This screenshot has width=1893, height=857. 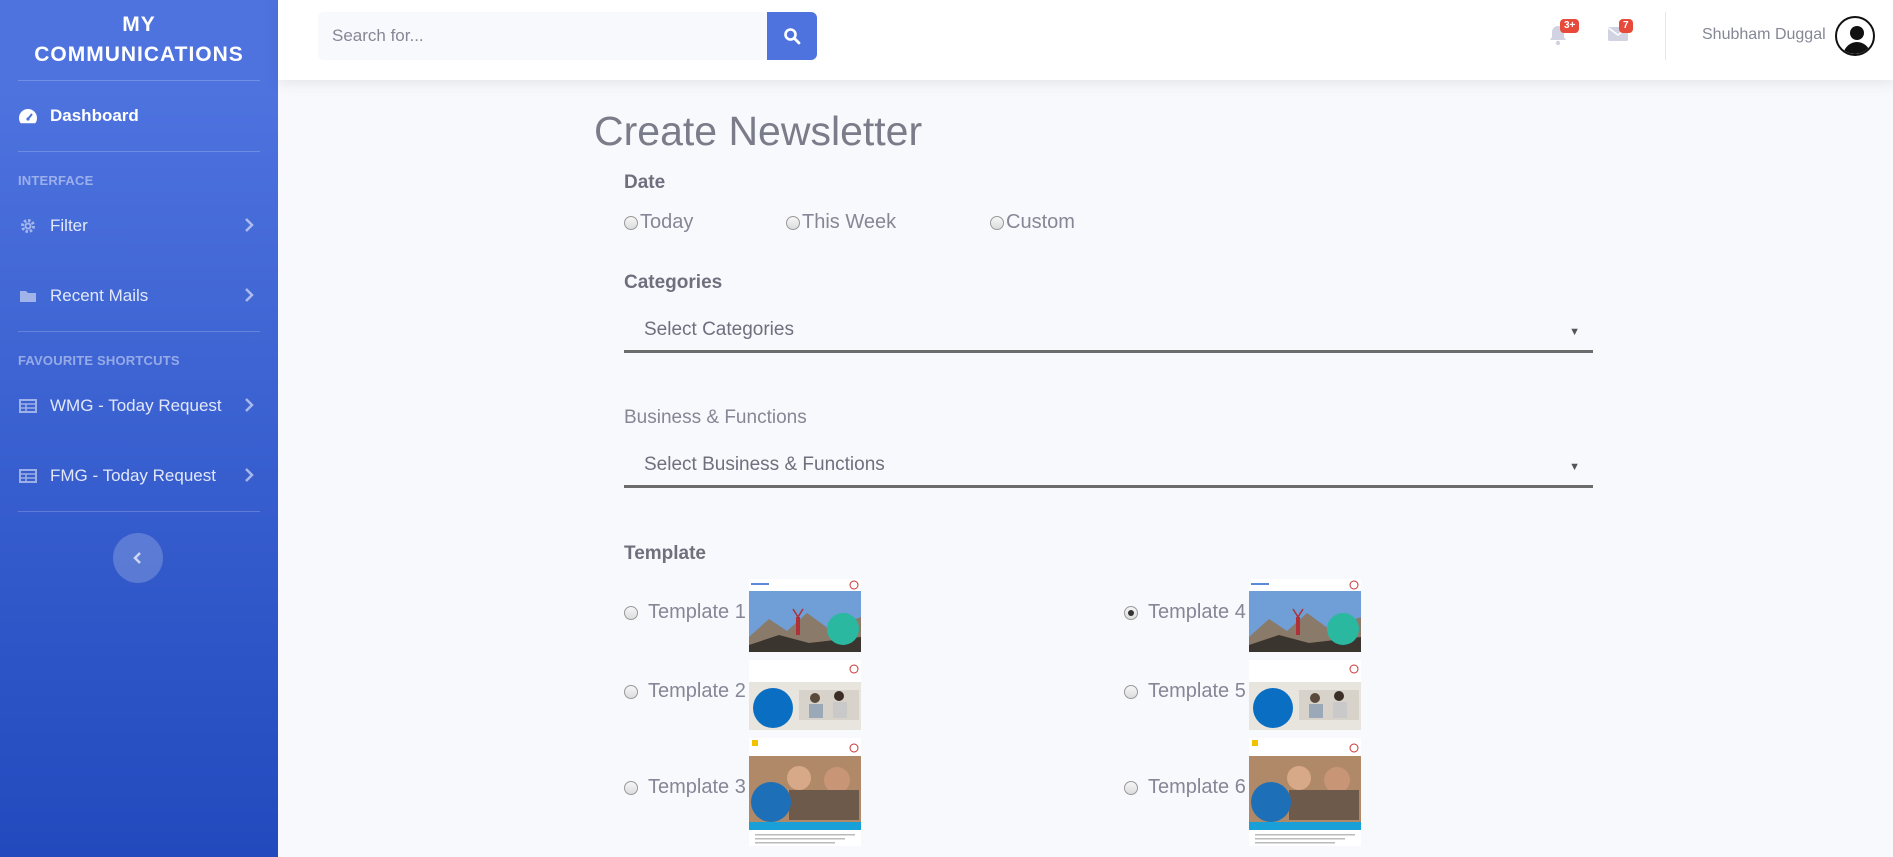 What do you see at coordinates (1764, 35) in the screenshot?
I see `user-name: Shubham Duggal` at bounding box center [1764, 35].